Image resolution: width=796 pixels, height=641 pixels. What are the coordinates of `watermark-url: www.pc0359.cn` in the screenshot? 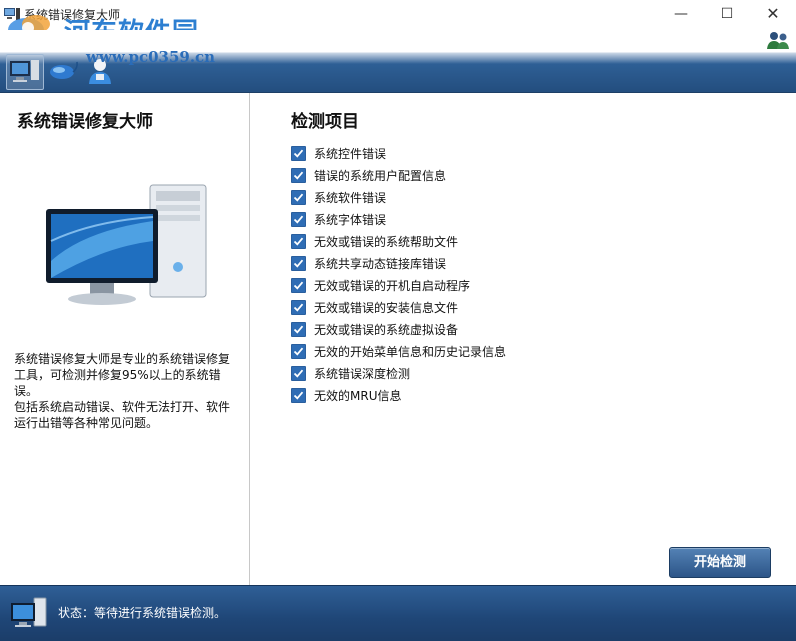 It's located at (151, 57).